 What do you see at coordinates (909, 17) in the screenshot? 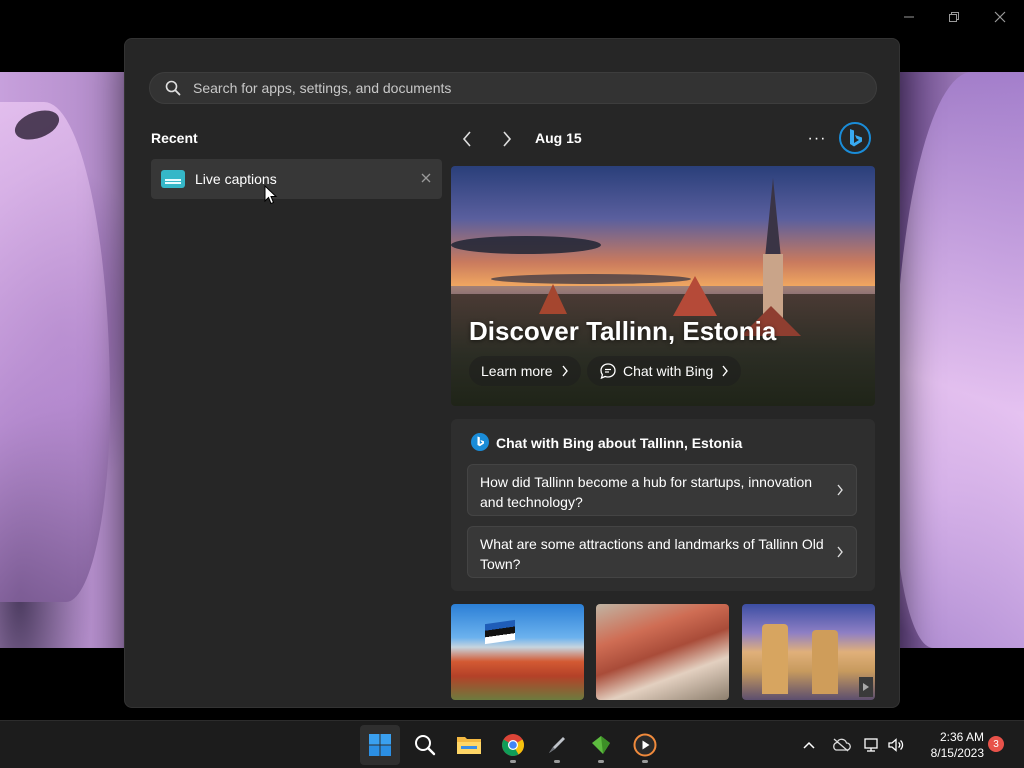
I see `minimize-icon` at bounding box center [909, 17].